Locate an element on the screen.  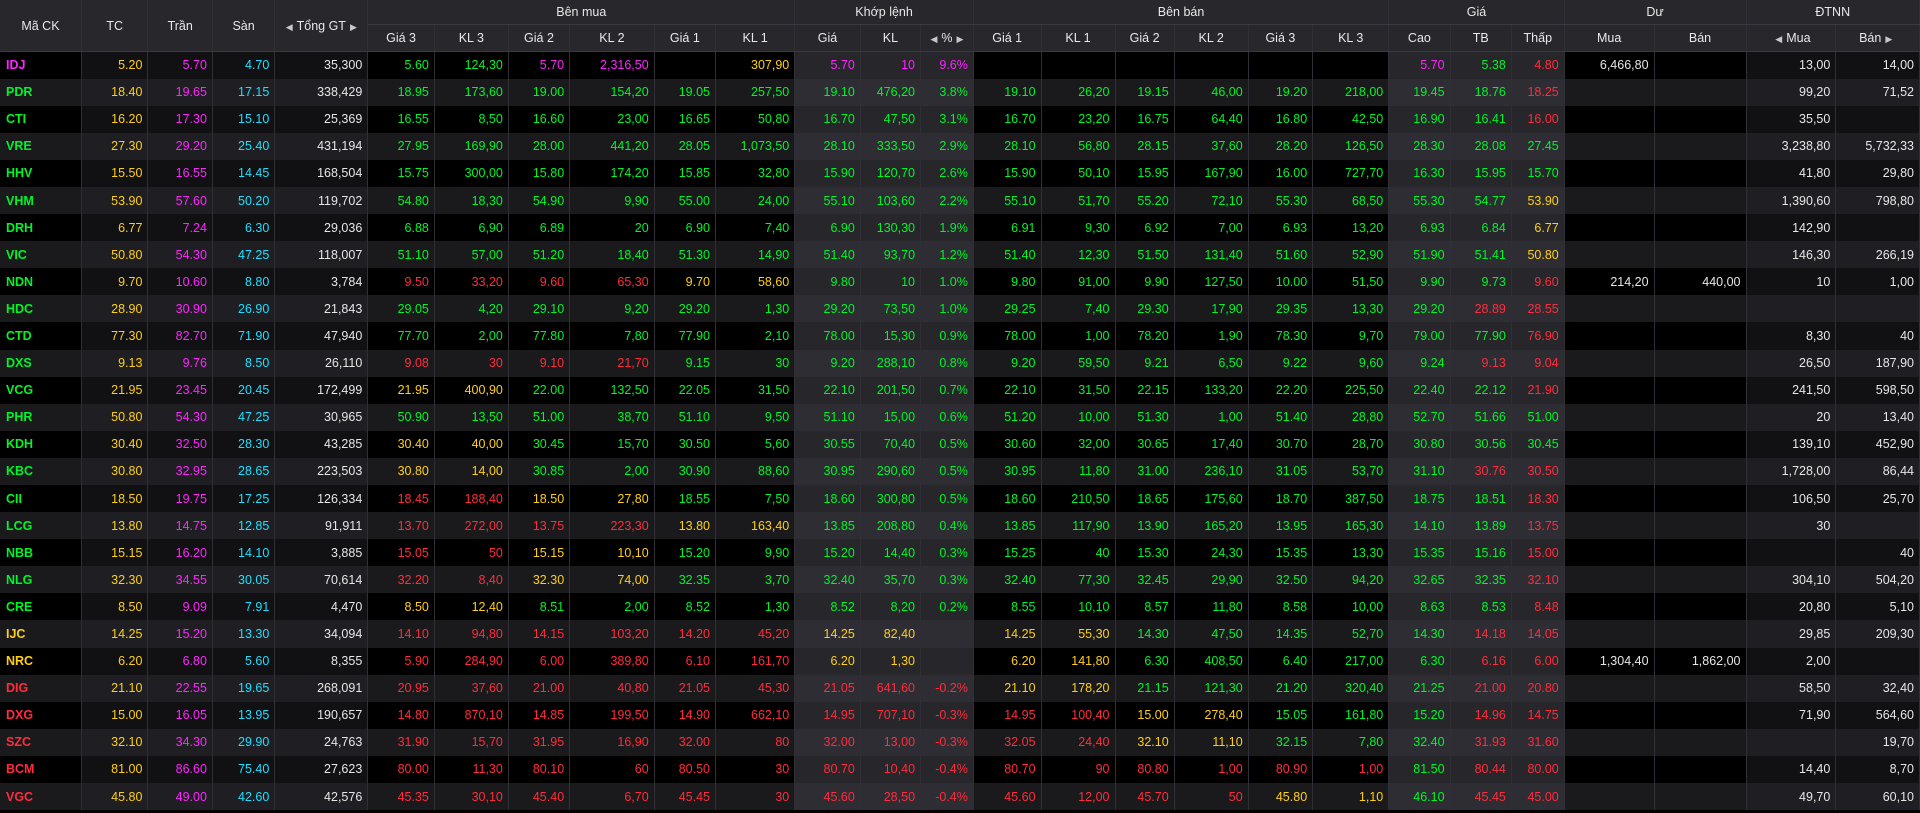
col-match-price: Giá is located at coordinates (827, 38).